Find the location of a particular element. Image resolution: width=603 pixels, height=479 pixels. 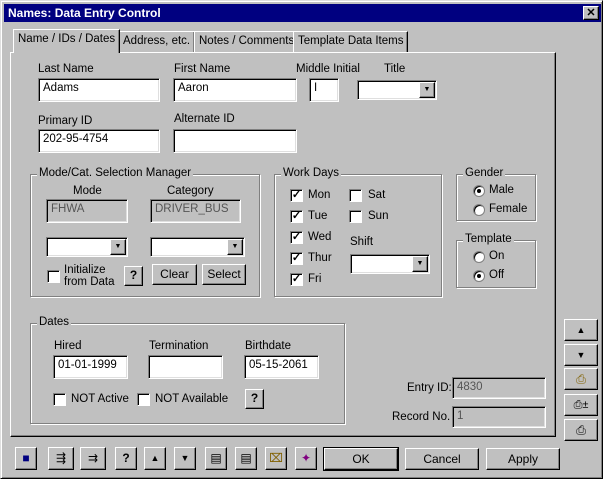

clear-button: Clear is located at coordinates (174, 274).